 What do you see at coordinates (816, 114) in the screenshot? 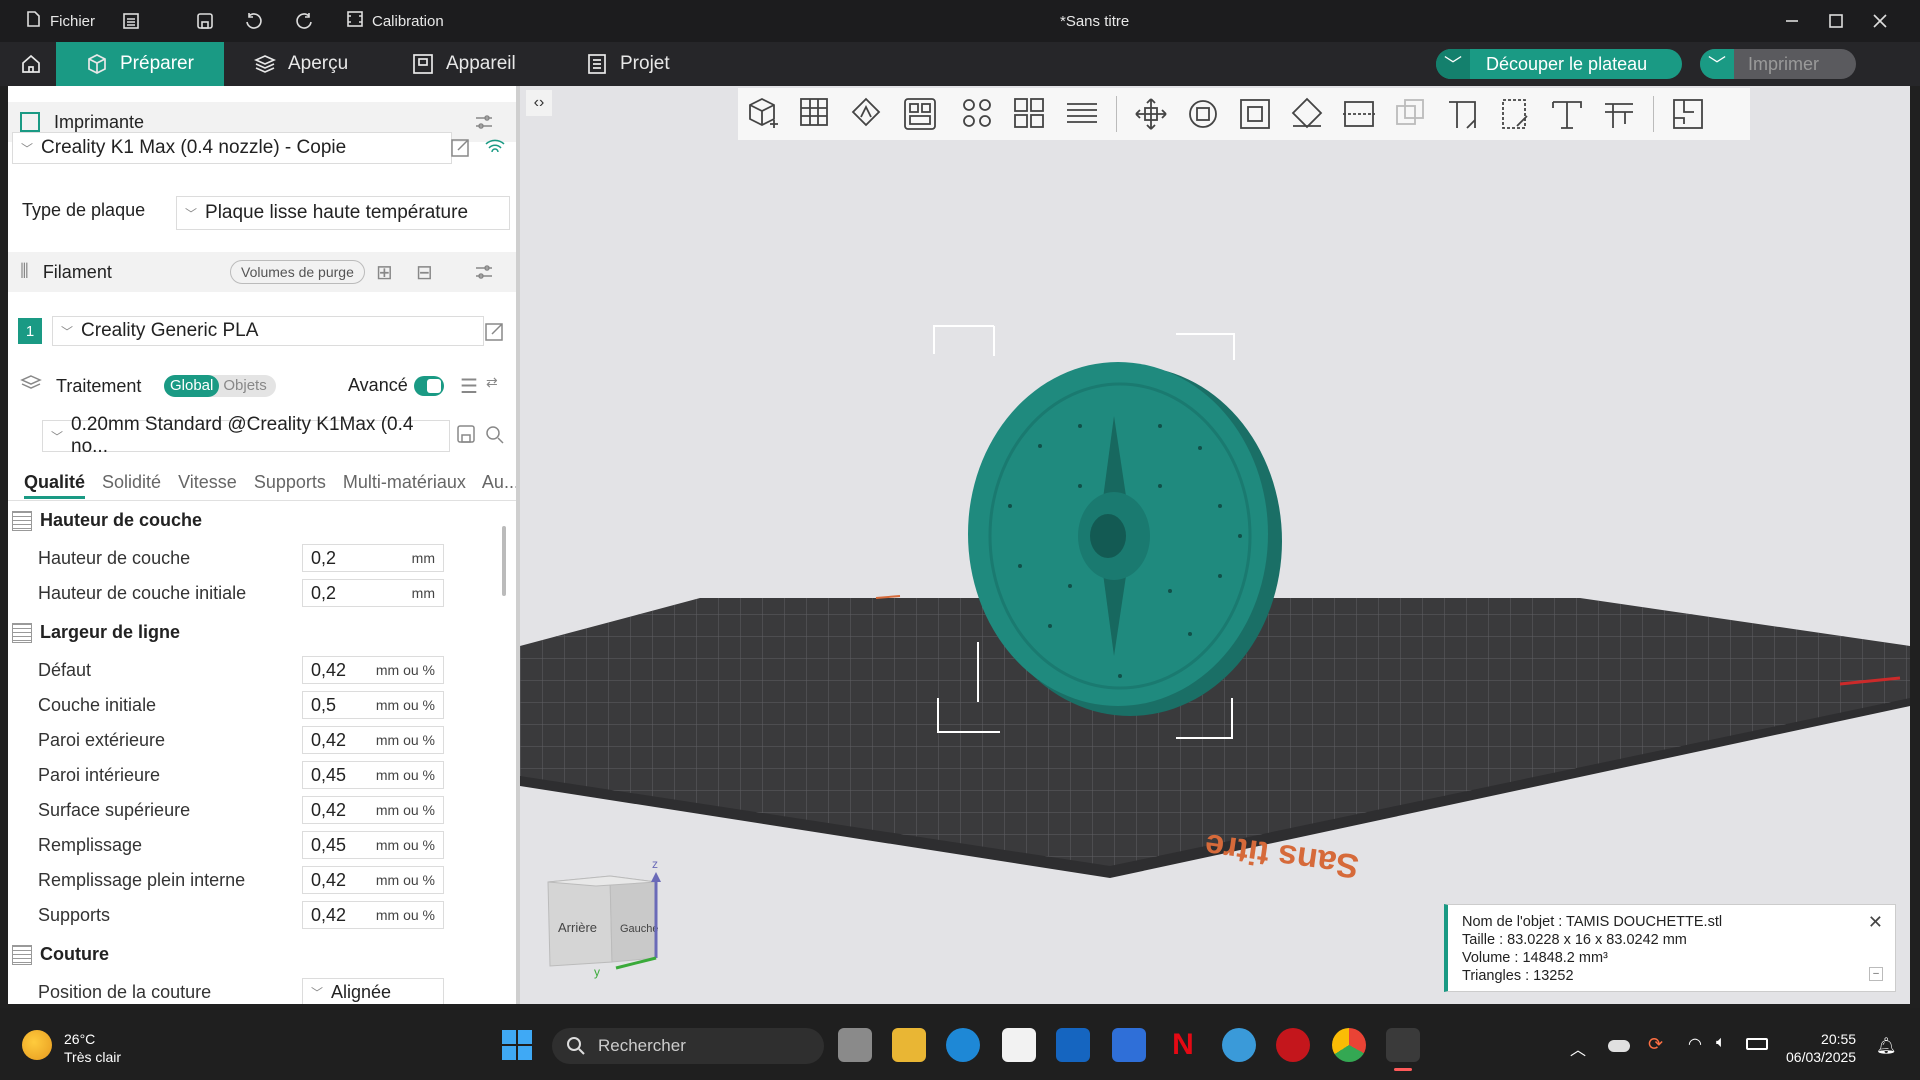
I see `add-plate-button` at bounding box center [816, 114].